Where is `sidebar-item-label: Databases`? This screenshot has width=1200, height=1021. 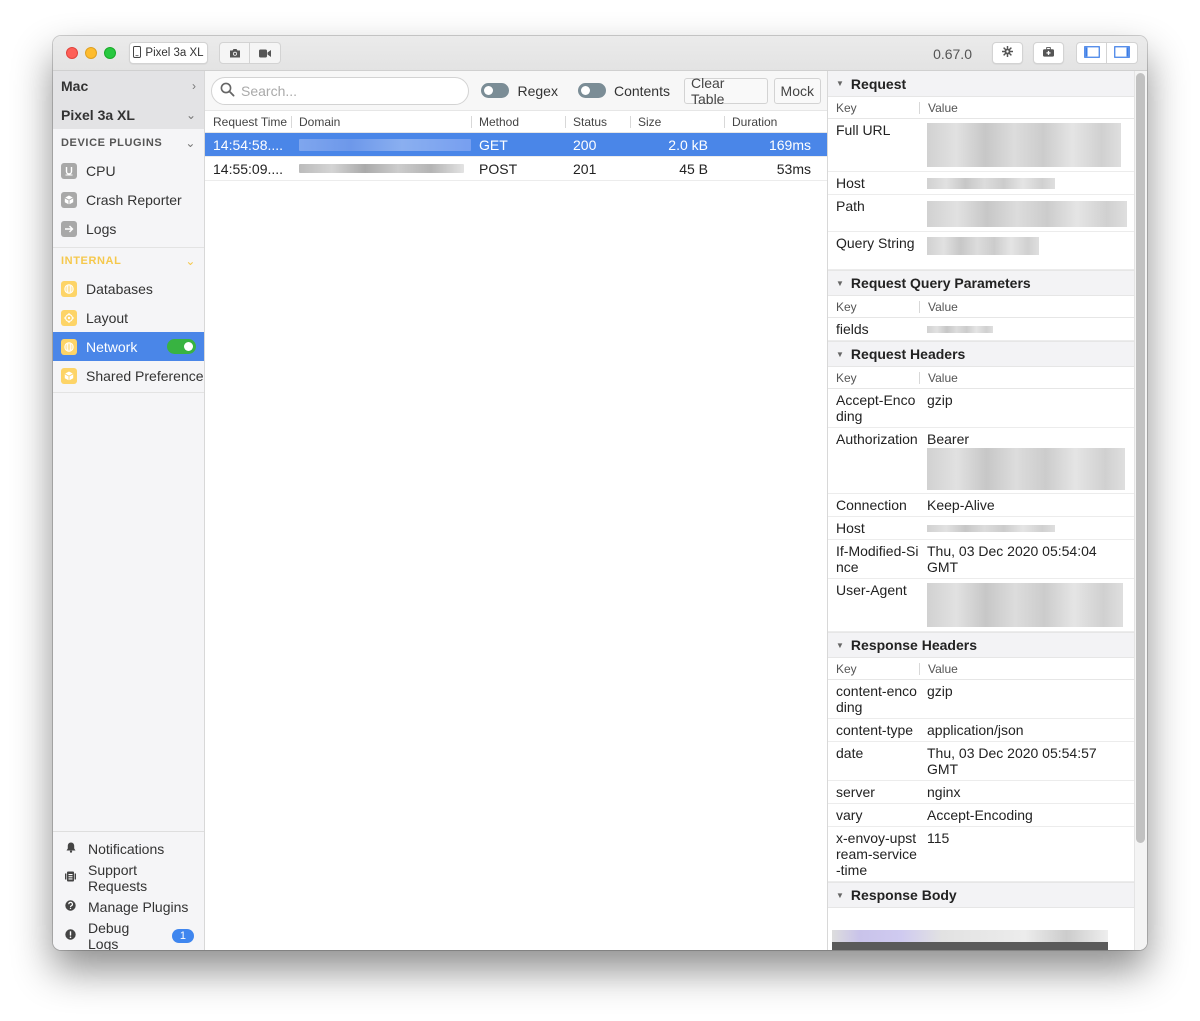
sidebar-item-label: Databases is located at coordinates (119, 288).